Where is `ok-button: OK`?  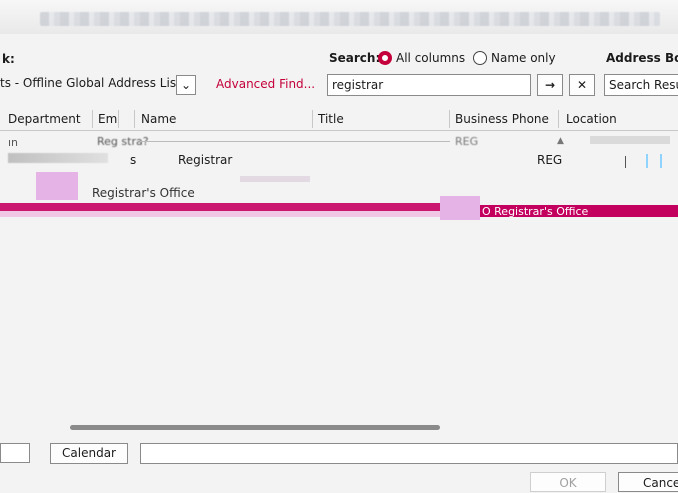 ok-button: OK is located at coordinates (568, 482).